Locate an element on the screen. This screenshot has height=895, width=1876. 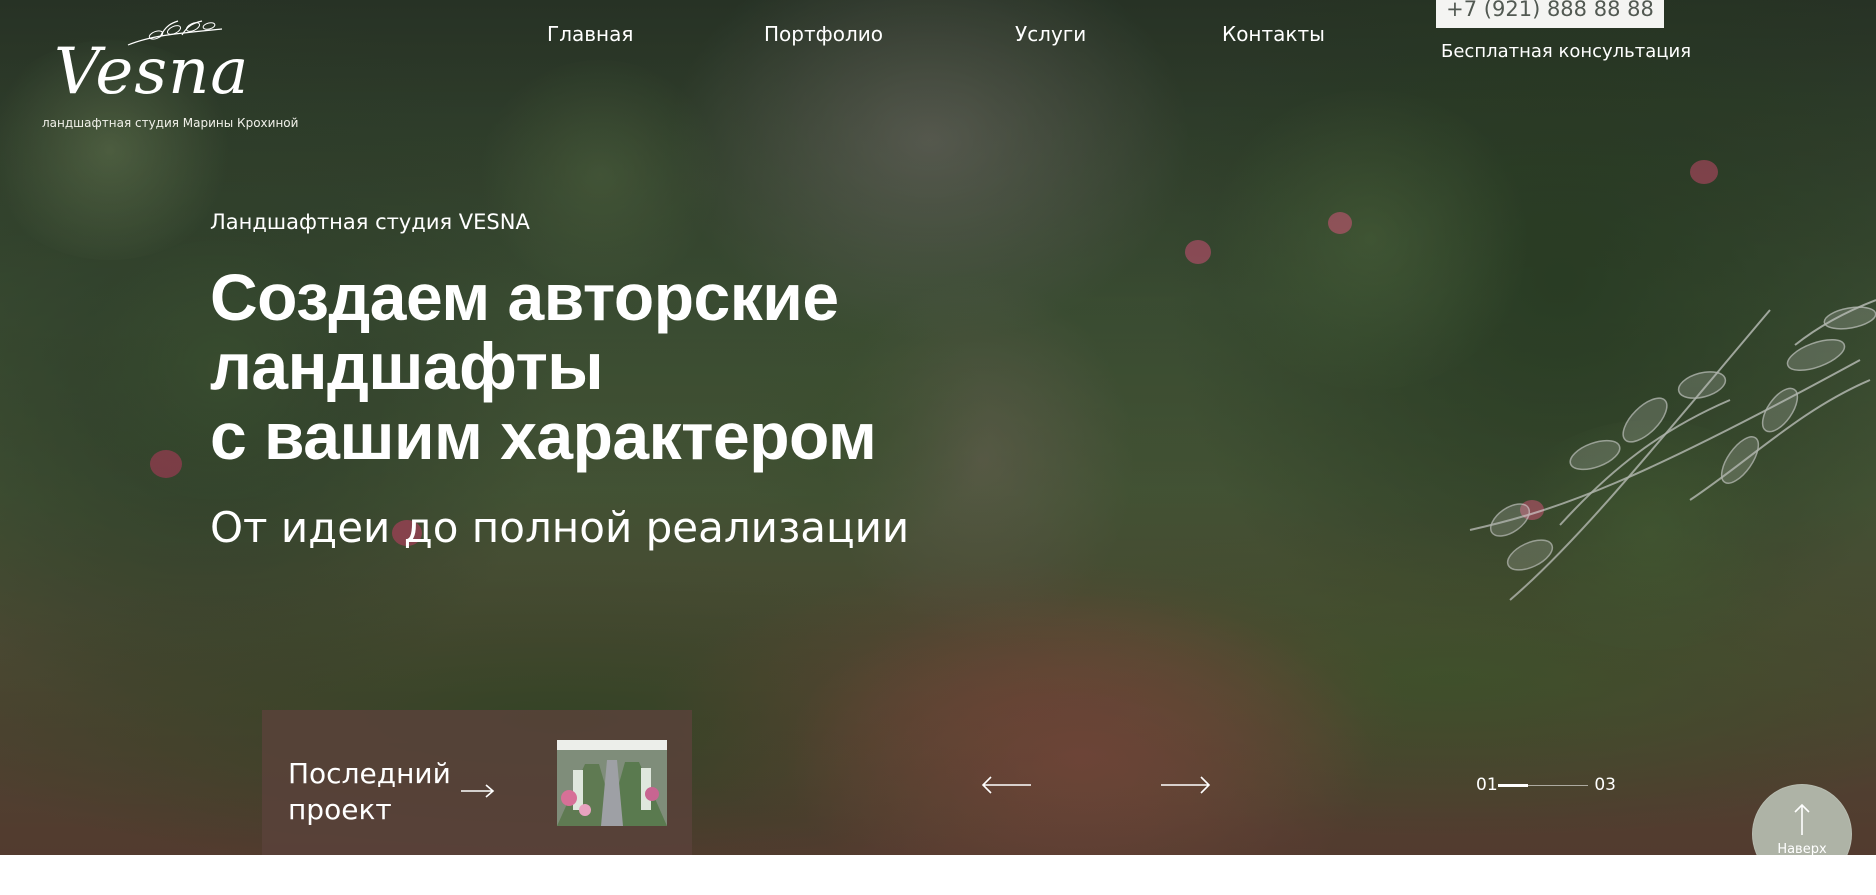
slide-total: 03 is located at coordinates (1605, 785).